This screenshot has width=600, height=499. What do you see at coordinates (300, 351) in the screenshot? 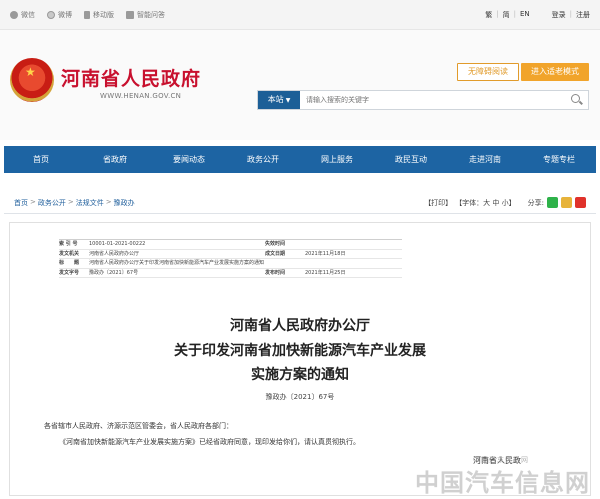
I see `document-title-line: 关于印发河南省加快新能源汽车产业发展` at bounding box center [300, 351].